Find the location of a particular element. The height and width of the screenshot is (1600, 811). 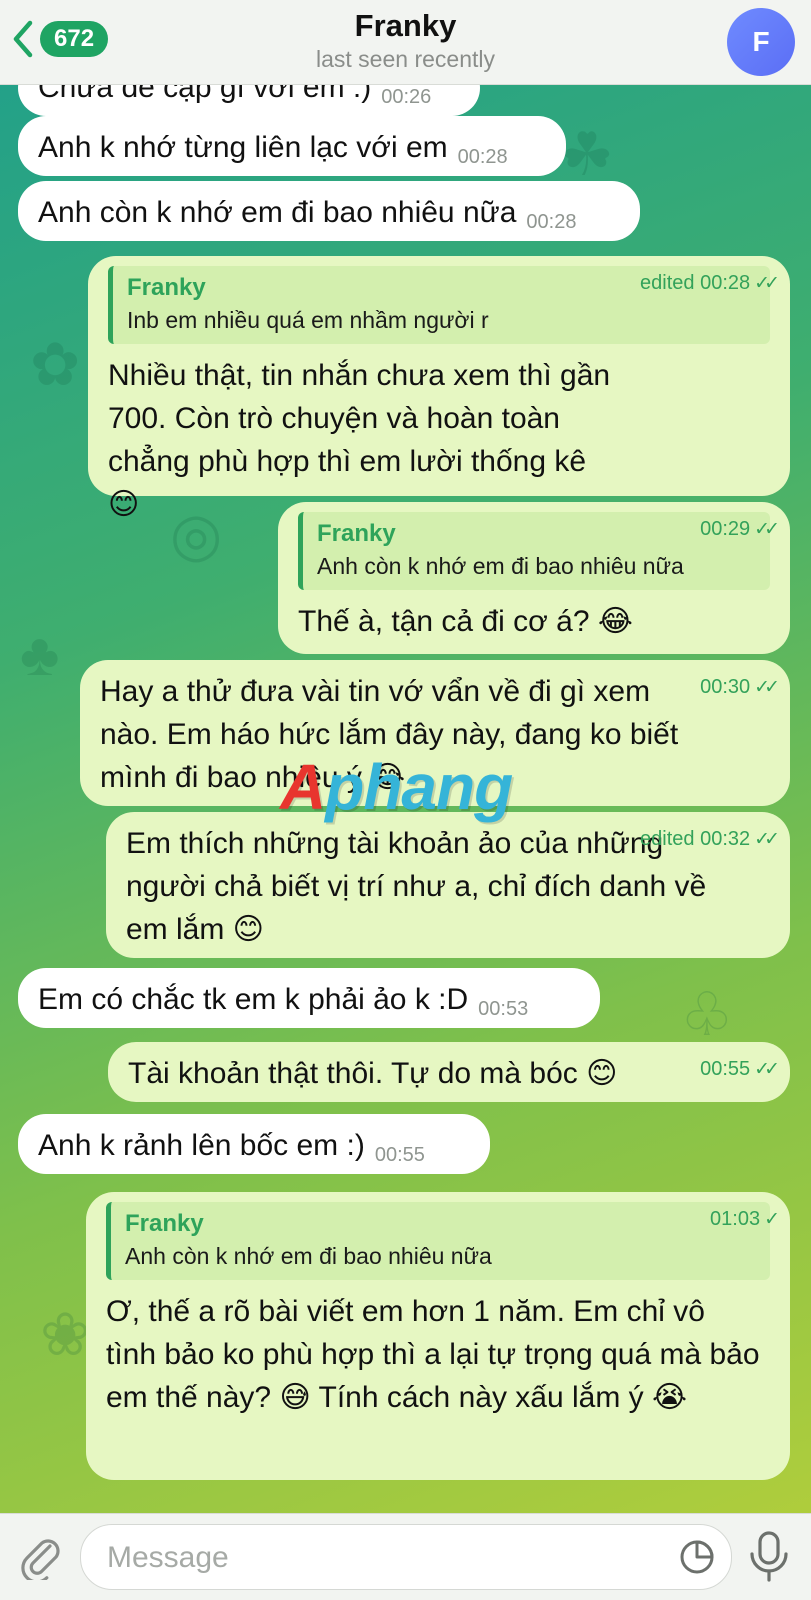

message-time: 00:29 is located at coordinates (725, 529).